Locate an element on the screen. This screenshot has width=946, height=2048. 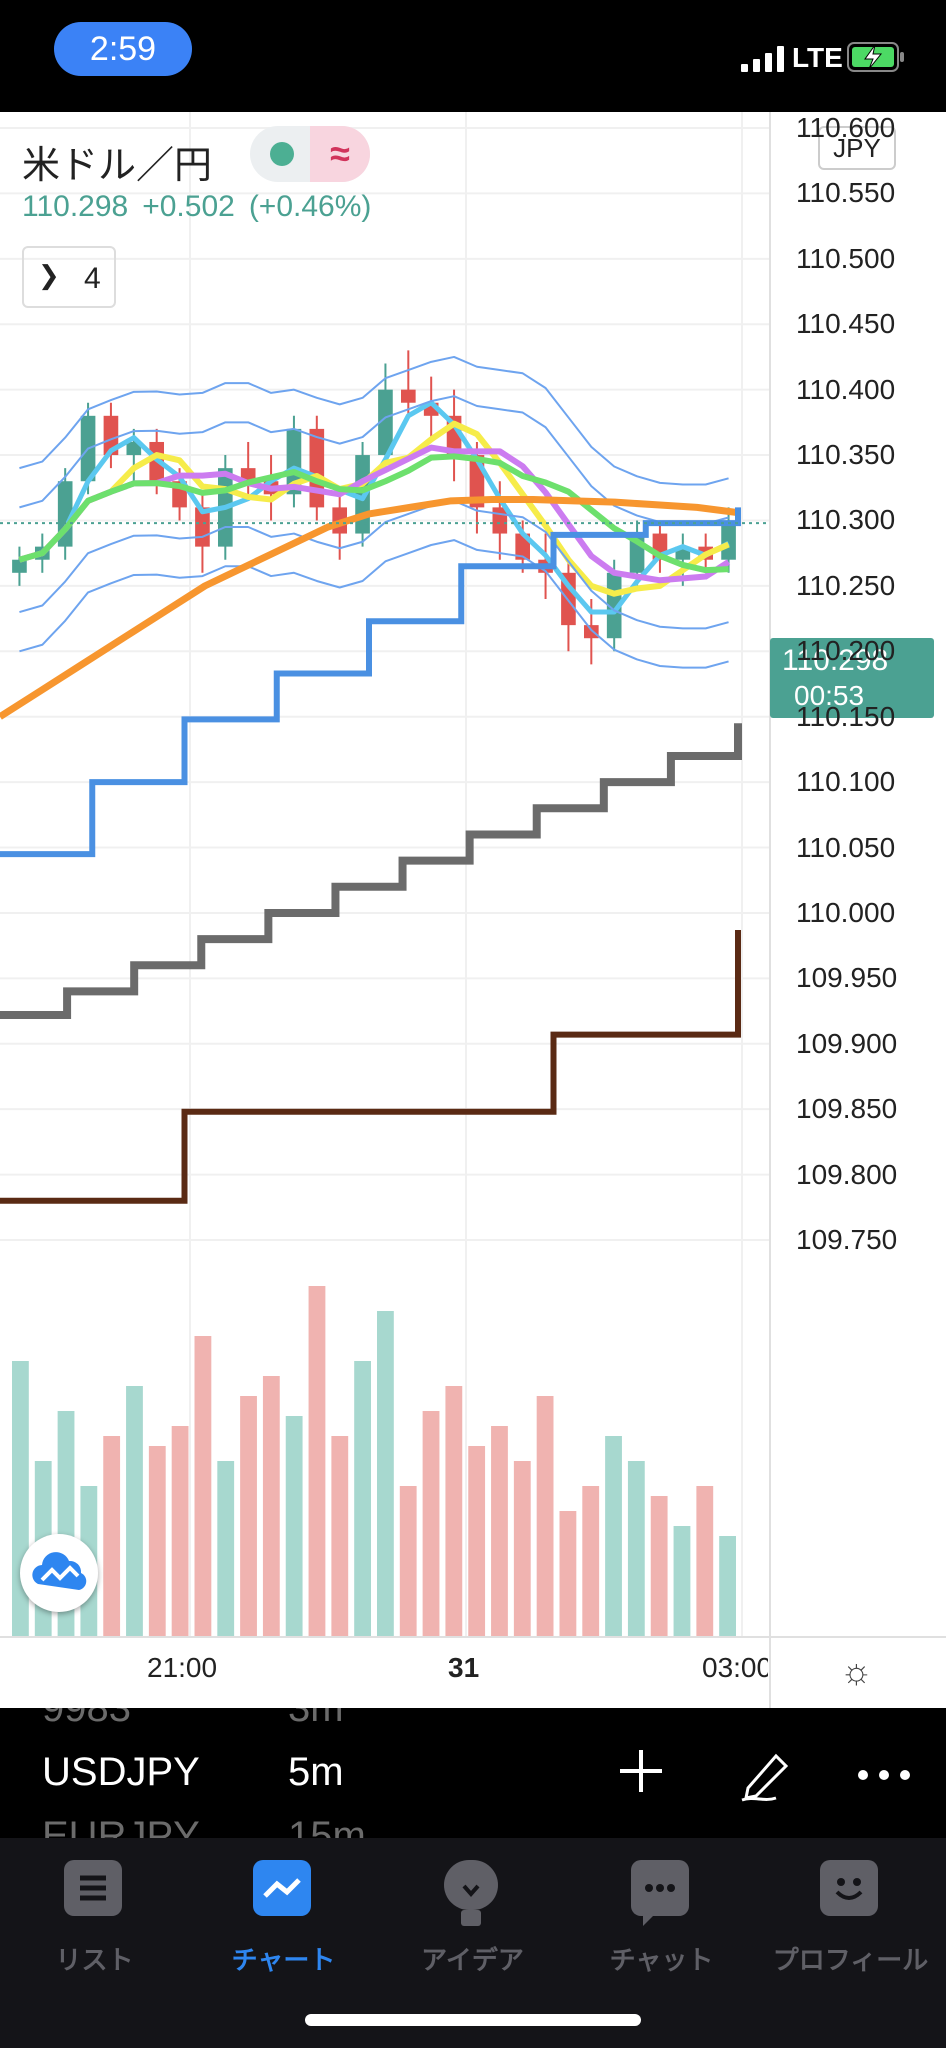
tab-list: リスト is located at coordinates (94, 1917).